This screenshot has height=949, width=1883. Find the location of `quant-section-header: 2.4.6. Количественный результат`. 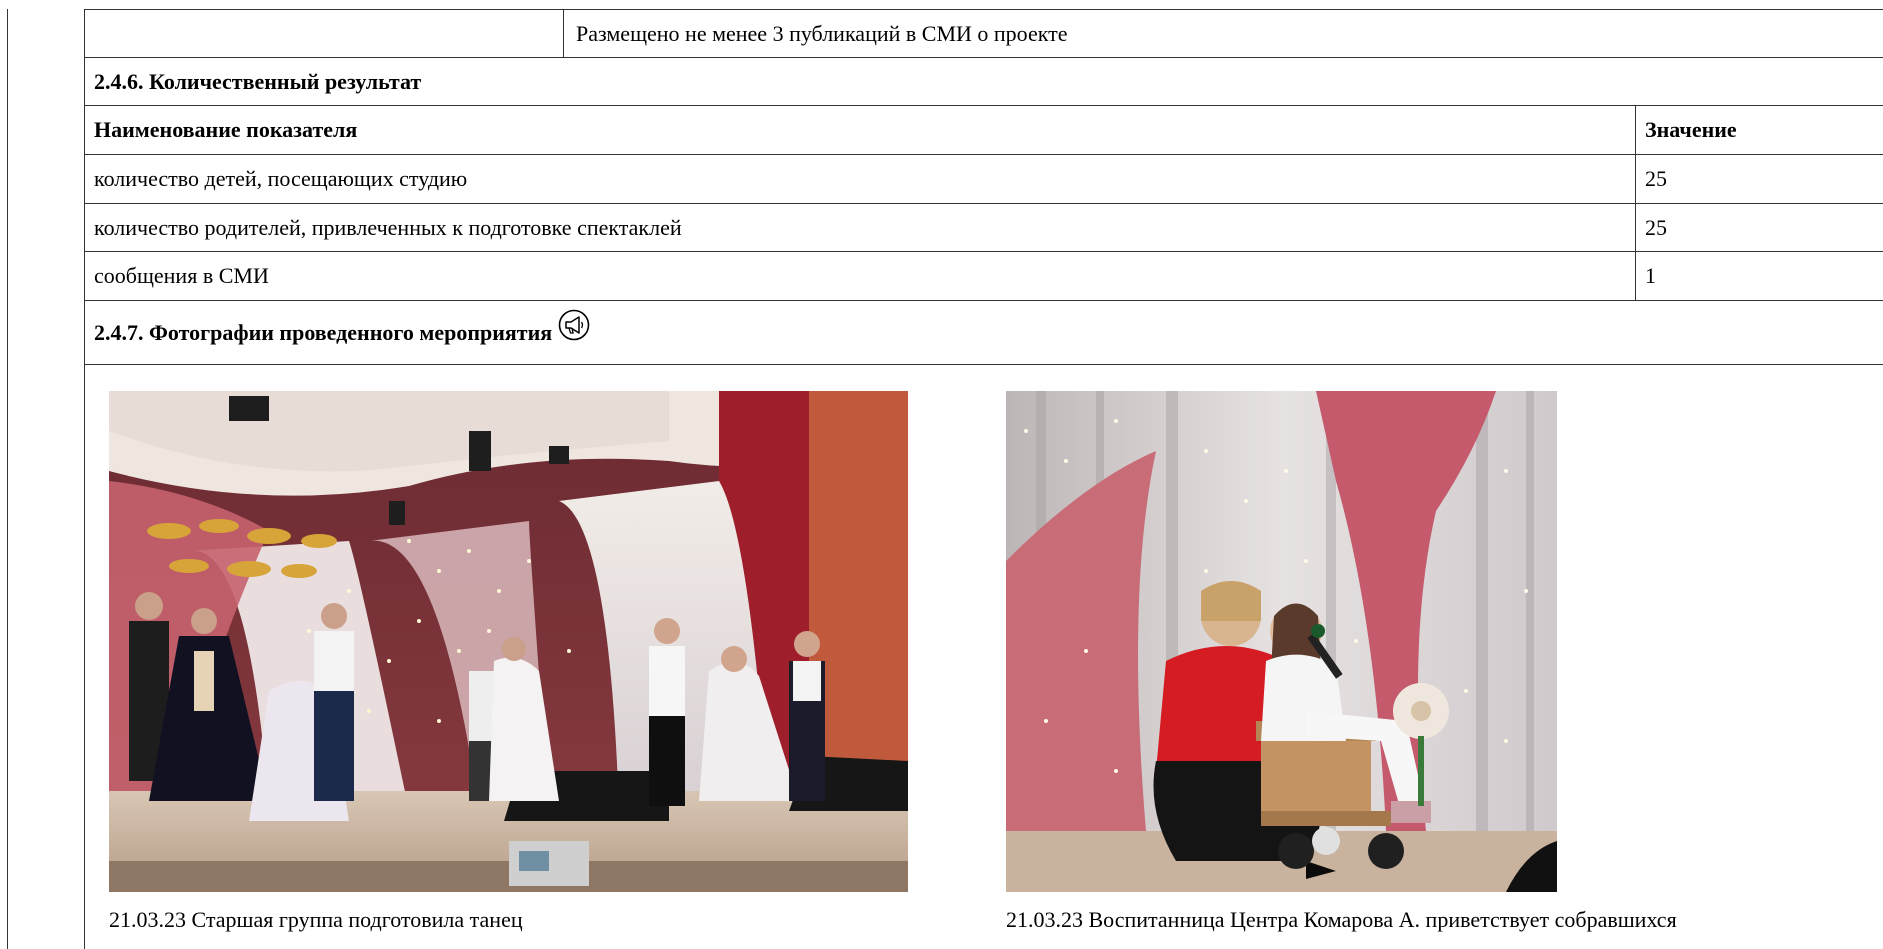

quant-section-header: 2.4.6. Количественный результат is located at coordinates (984, 81).